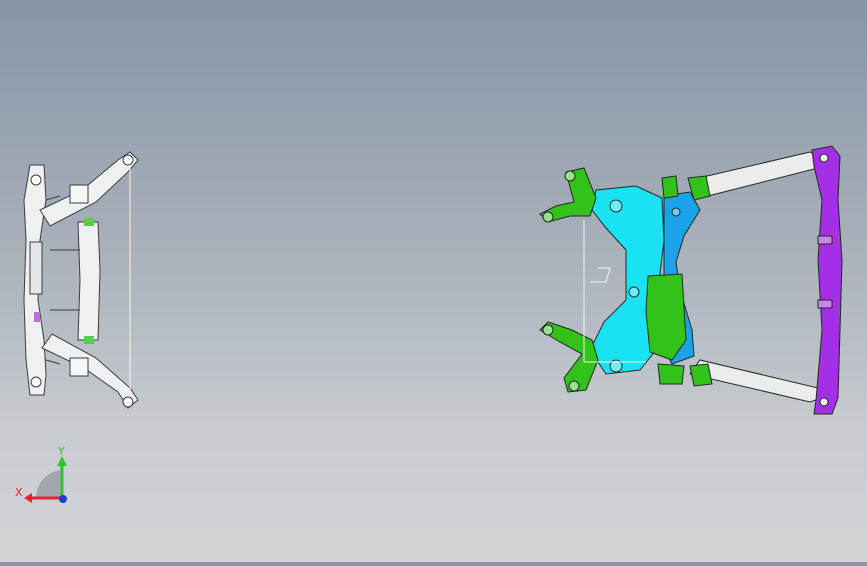 This screenshot has width=867, height=566. Describe the element at coordinates (827, 280) in the screenshot. I see `purple-beam` at that location.